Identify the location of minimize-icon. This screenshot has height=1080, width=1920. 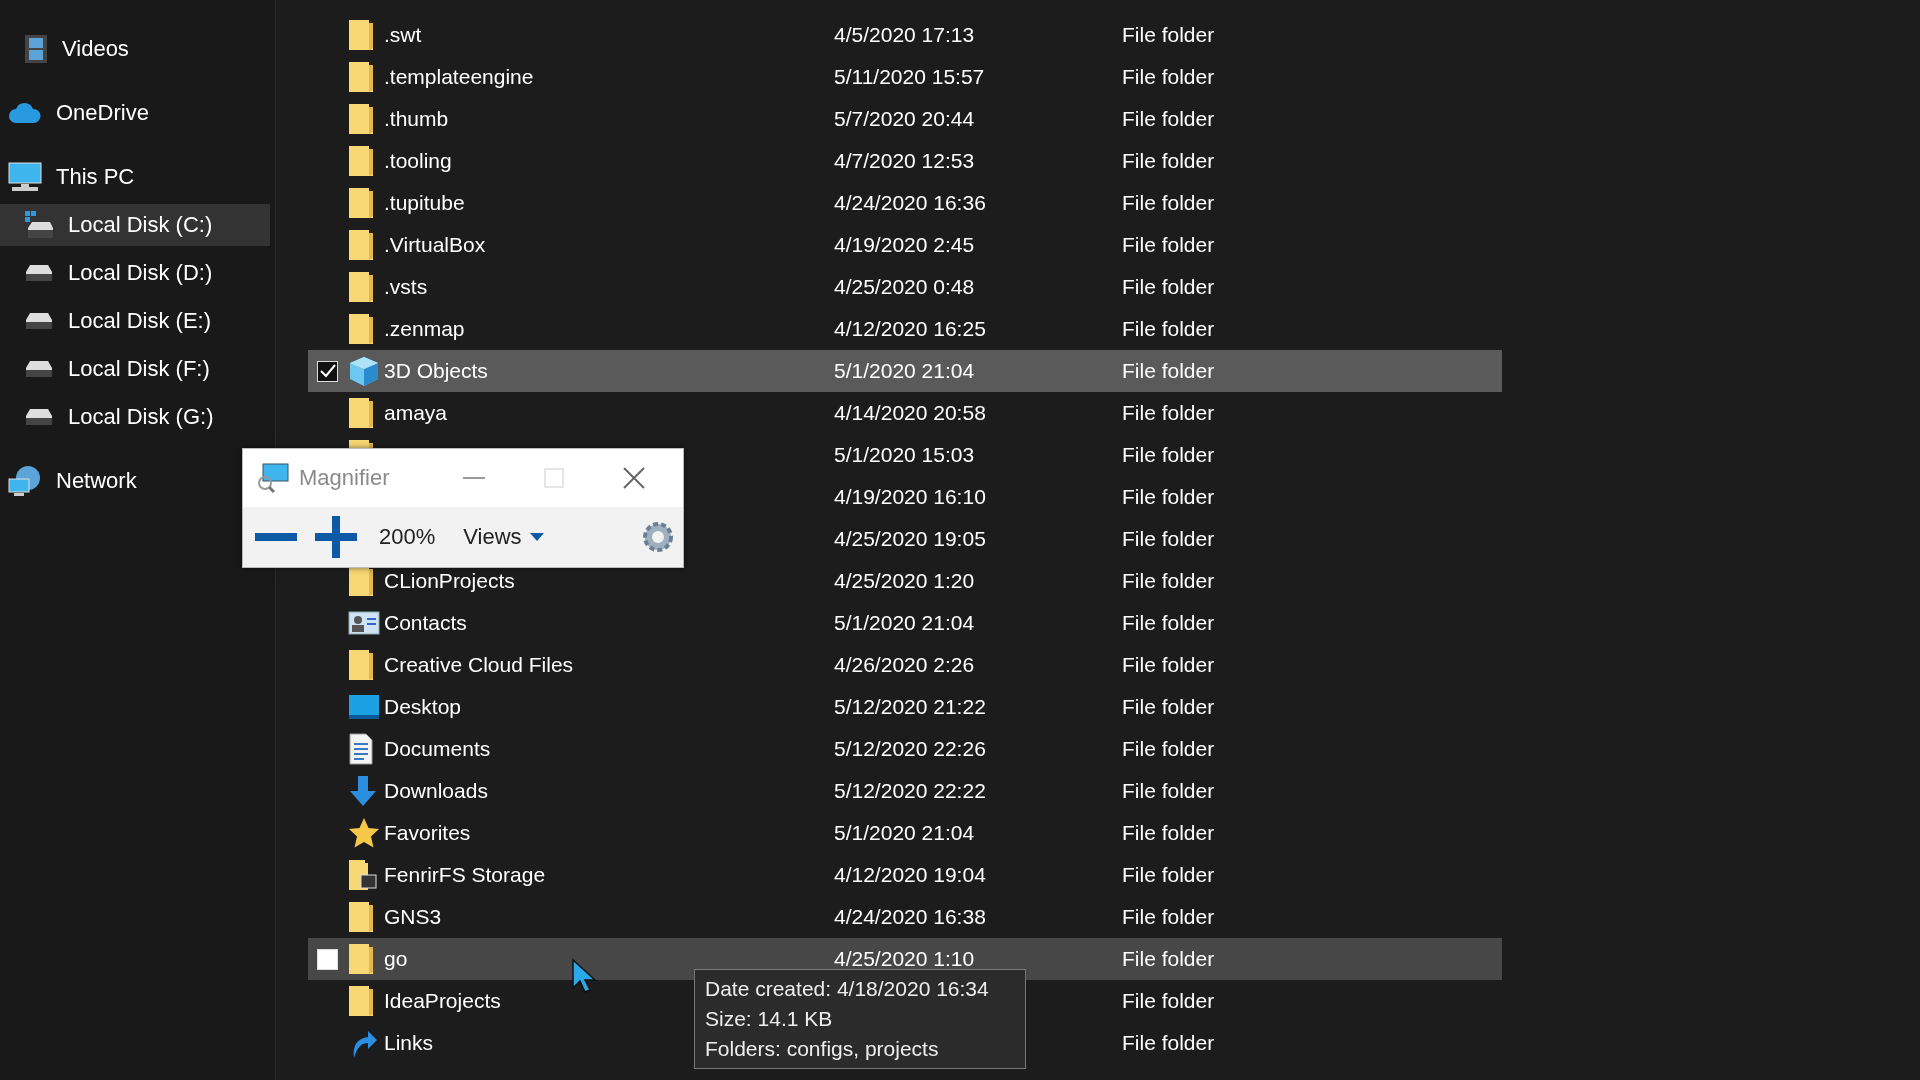
(474, 478).